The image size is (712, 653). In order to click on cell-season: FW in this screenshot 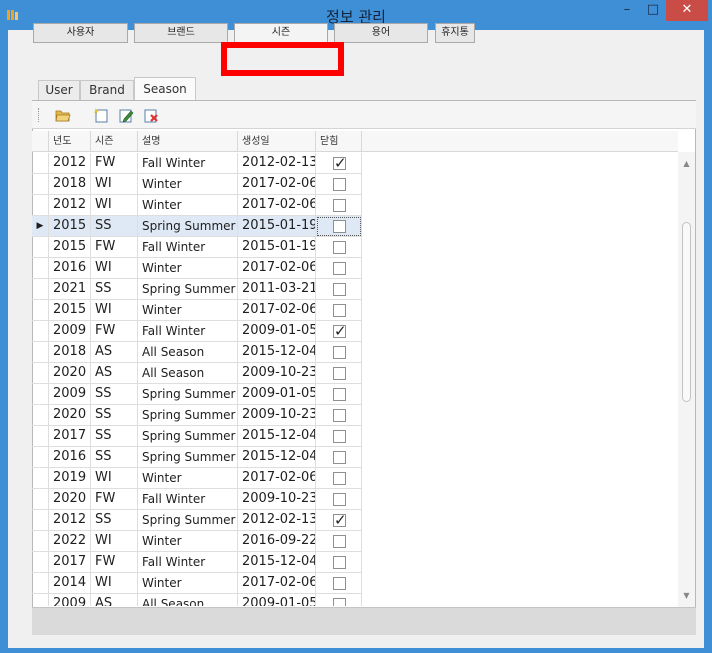, I will do `click(114, 499)`.